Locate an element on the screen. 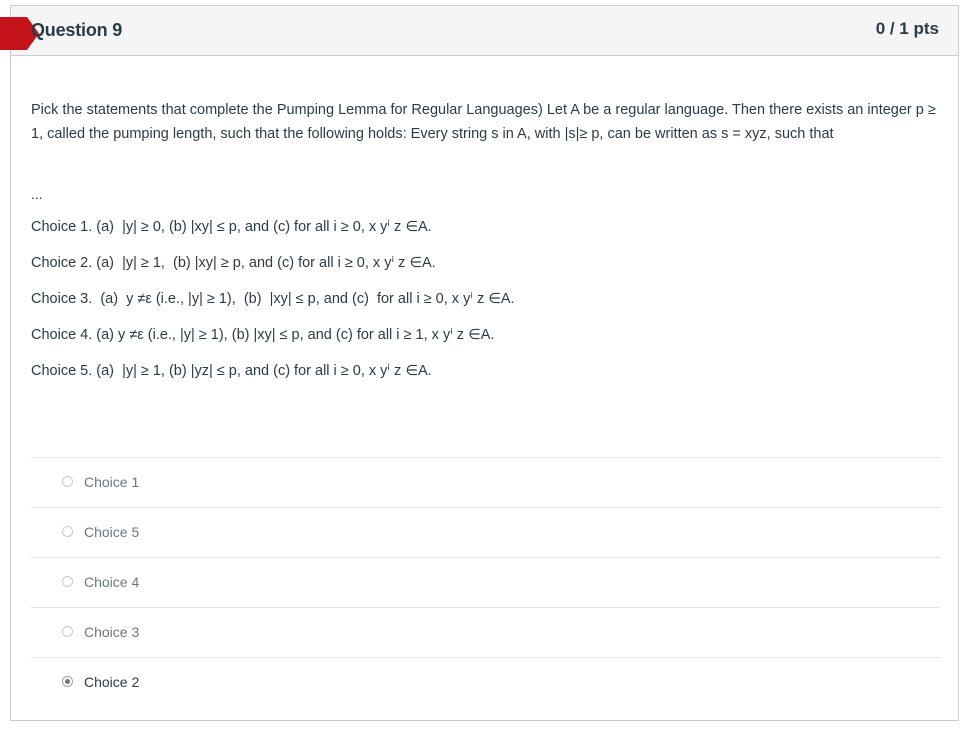 This screenshot has height=735, width=976. question-points: 0 / 1 pts is located at coordinates (907, 28).